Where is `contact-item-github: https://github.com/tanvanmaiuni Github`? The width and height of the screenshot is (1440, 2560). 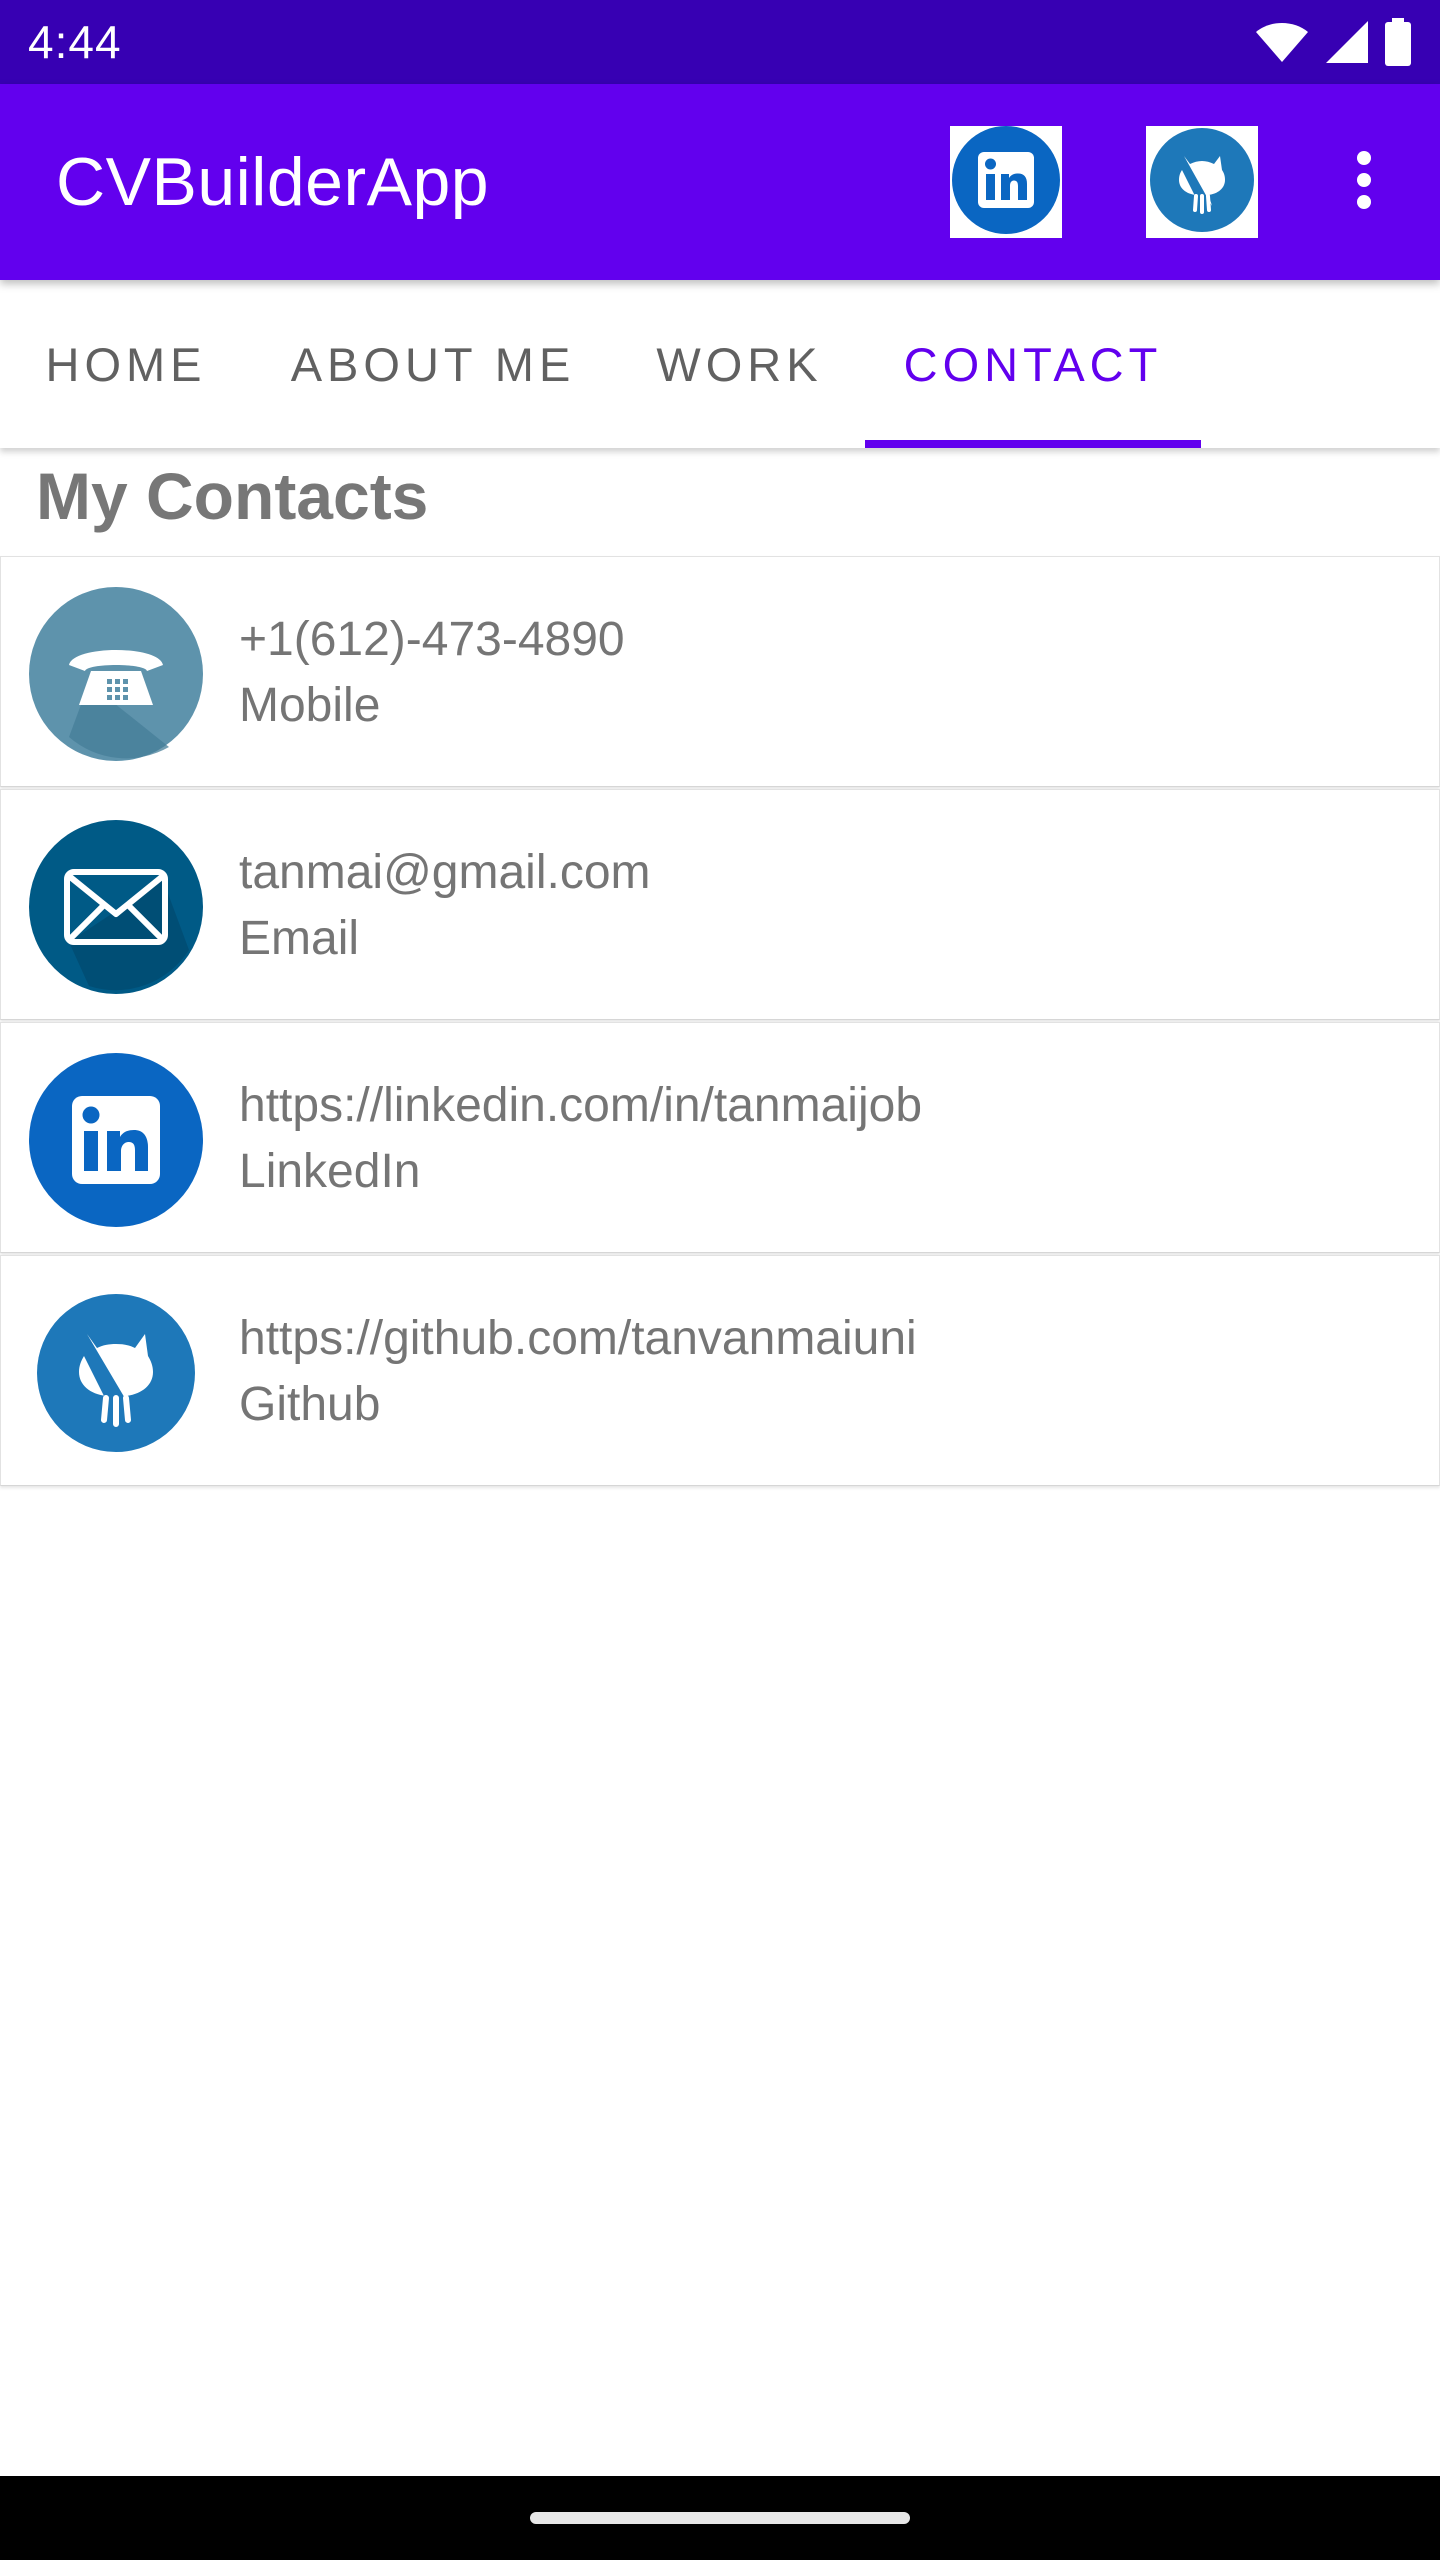
contact-item-github: https://github.com/tanvanmaiuni Github is located at coordinates (720, 1370).